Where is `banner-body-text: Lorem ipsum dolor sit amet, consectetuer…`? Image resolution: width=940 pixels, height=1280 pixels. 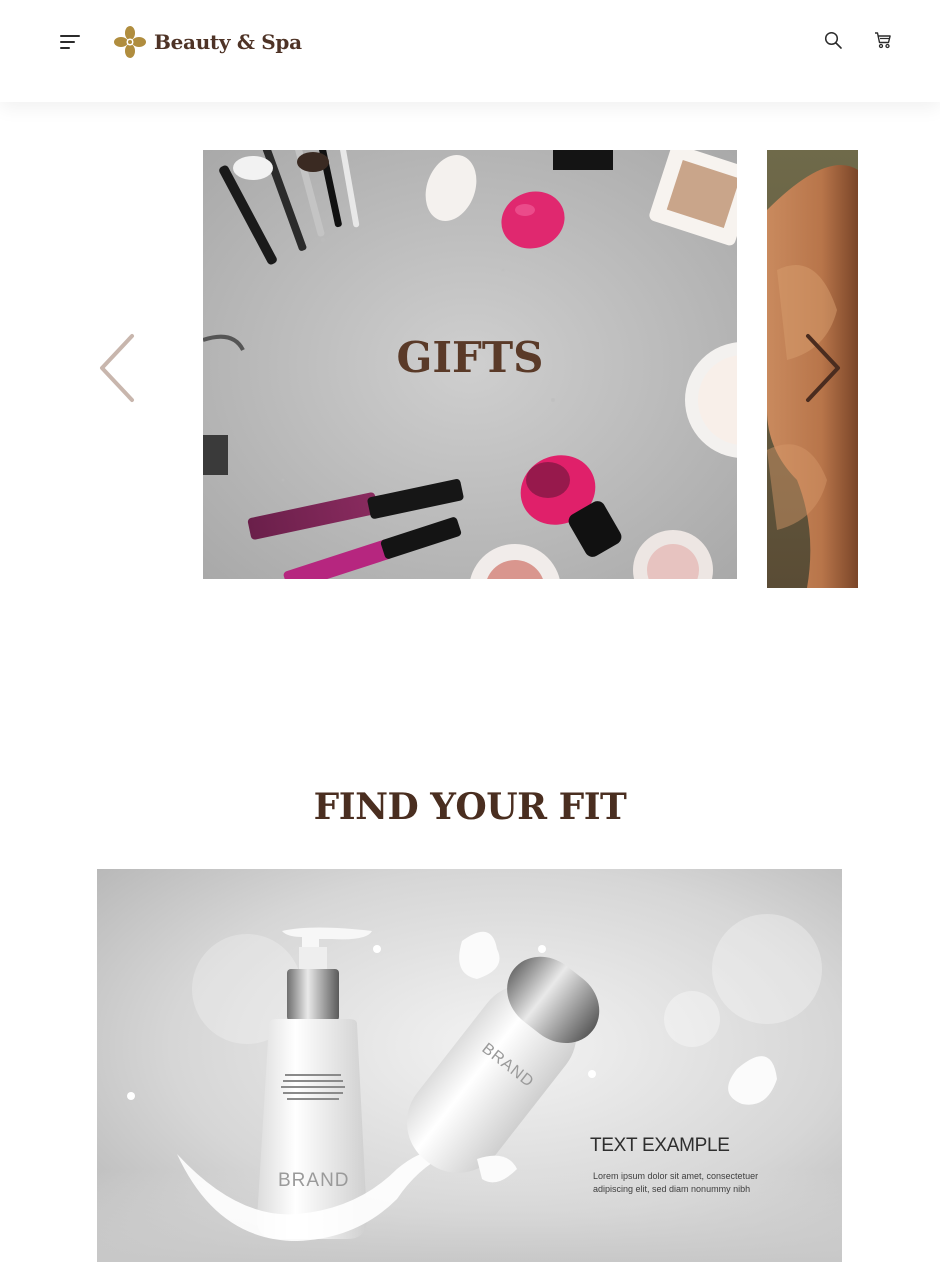
banner-body-text: Lorem ipsum dolor sit amet, consectetuer… is located at coordinates (676, 1182).